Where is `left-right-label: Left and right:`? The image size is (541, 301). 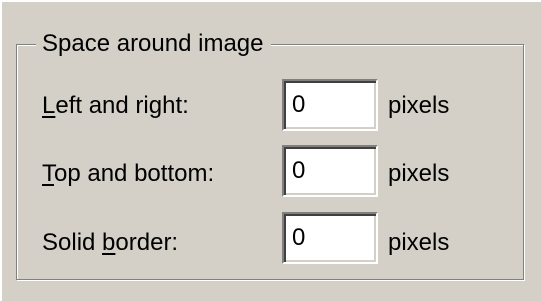
left-right-label: Left and right: is located at coordinates (115, 106).